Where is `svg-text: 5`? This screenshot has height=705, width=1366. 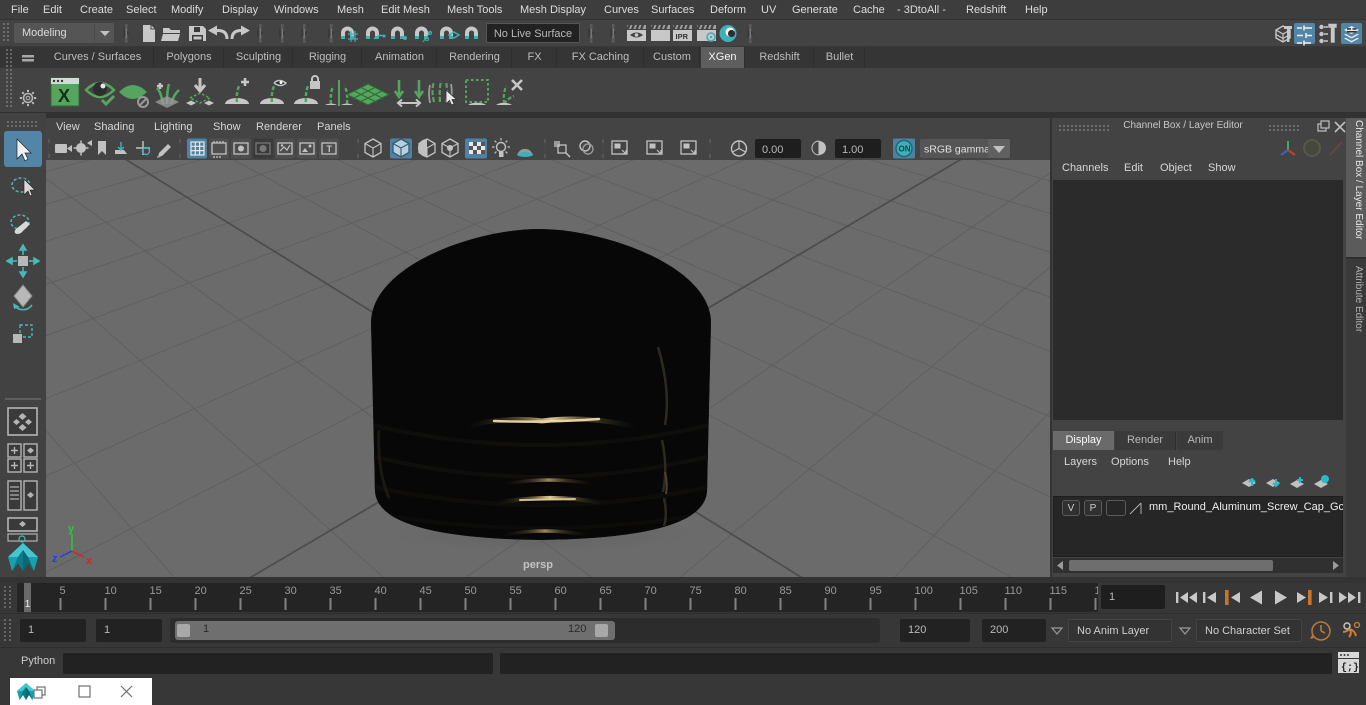 svg-text: 5 is located at coordinates (63, 591).